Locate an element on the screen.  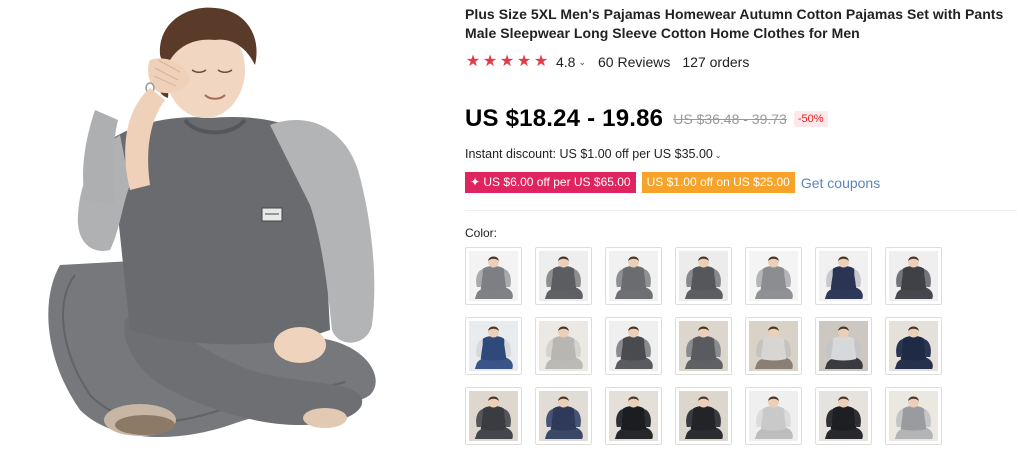
divider is located at coordinates (741, 210).